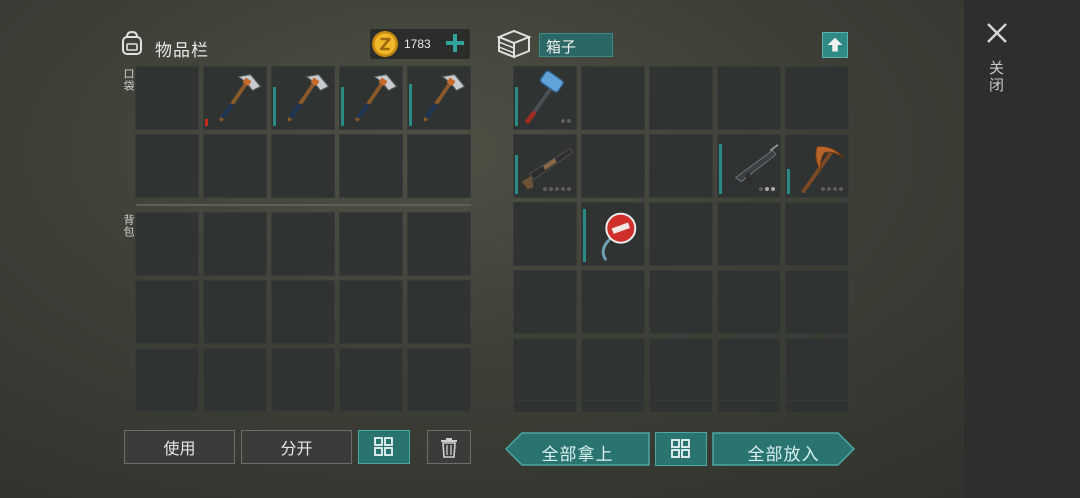 The image size is (1080, 498). I want to click on coin-icon, so click(385, 44).